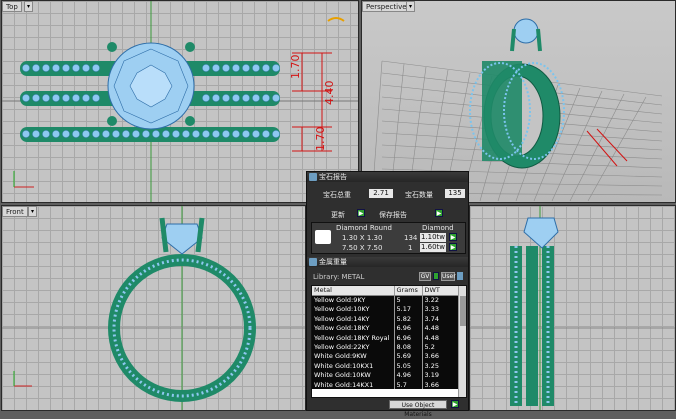 Image resolution: width=676 pixels, height=419 pixels. What do you see at coordinates (353, 291) in the screenshot?
I see `metal-col-header: Metal` at bounding box center [353, 291].